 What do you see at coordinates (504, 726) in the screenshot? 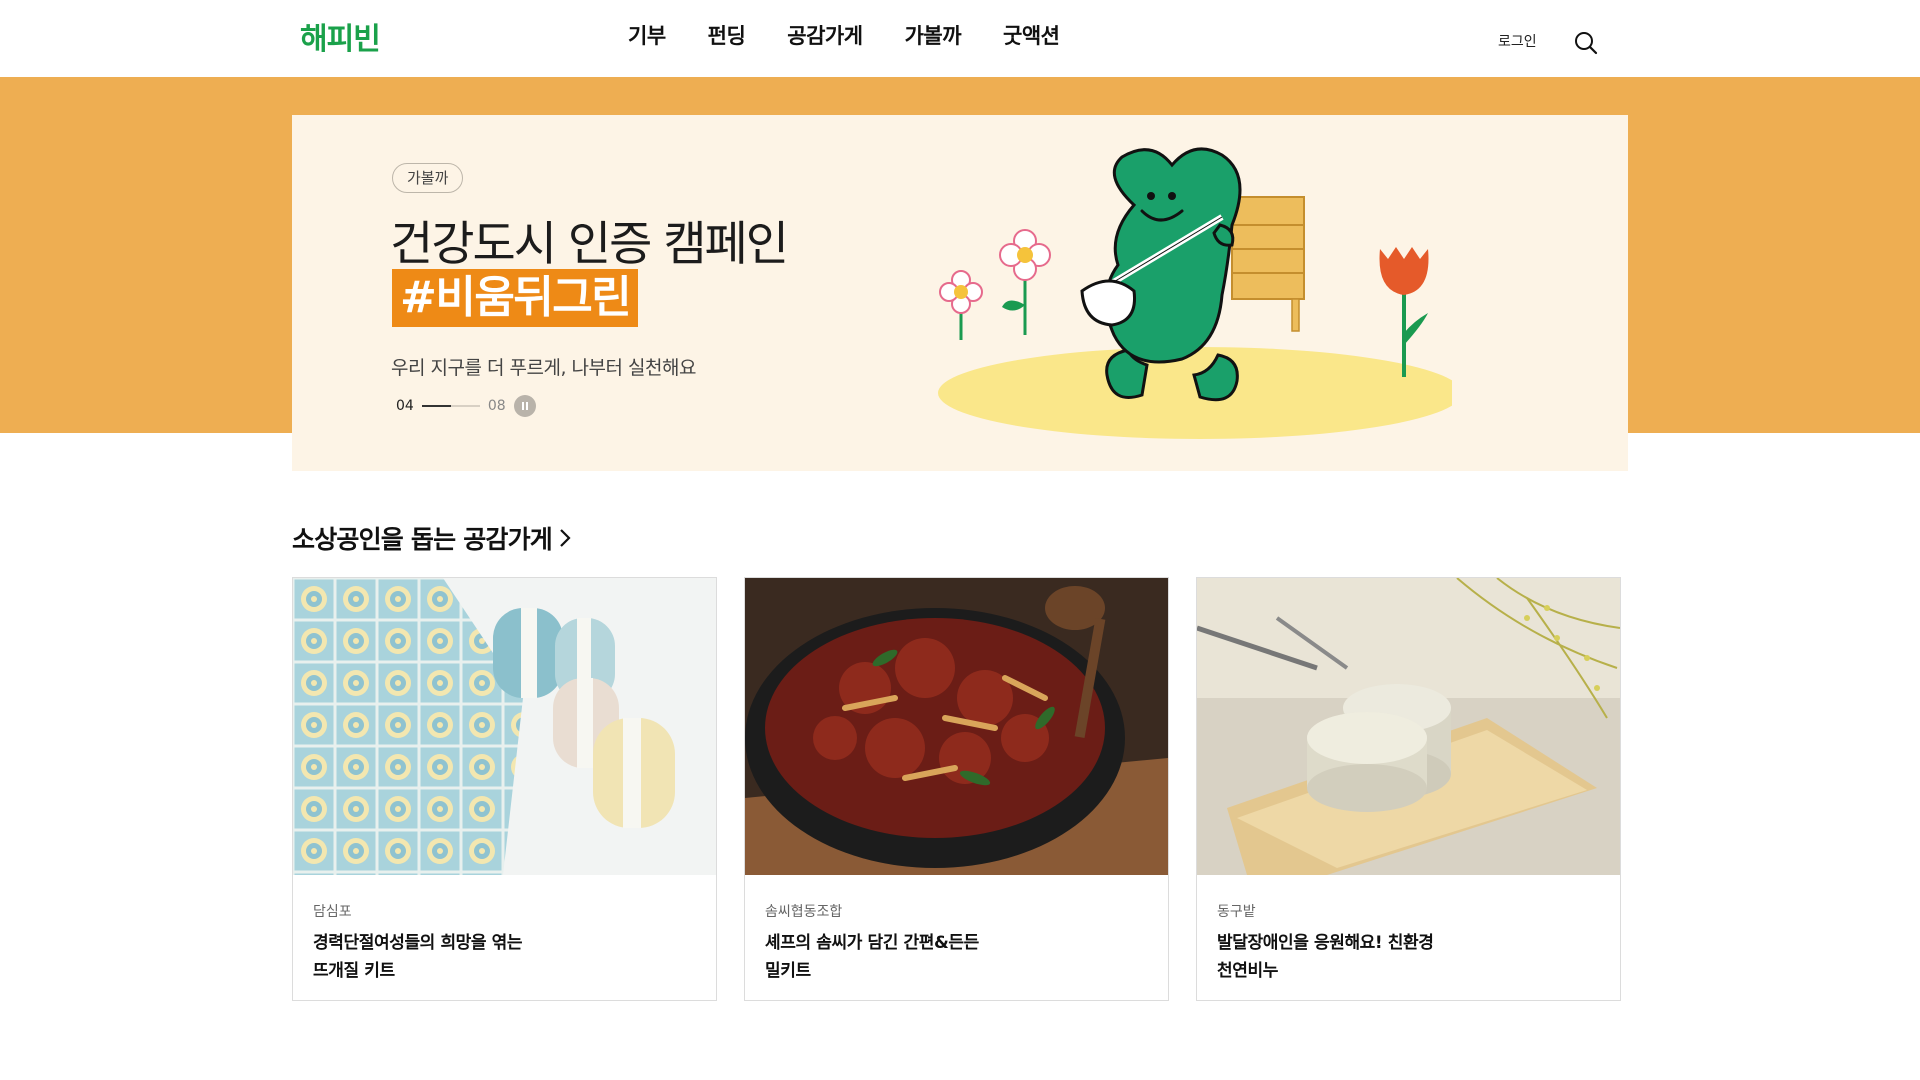
I see `crochet-kit-image` at bounding box center [504, 726].